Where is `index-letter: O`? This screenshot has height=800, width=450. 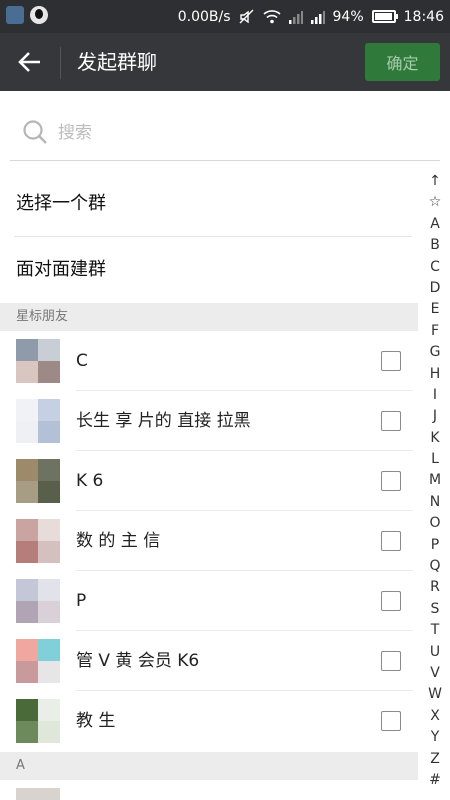 index-letter: O is located at coordinates (435, 523).